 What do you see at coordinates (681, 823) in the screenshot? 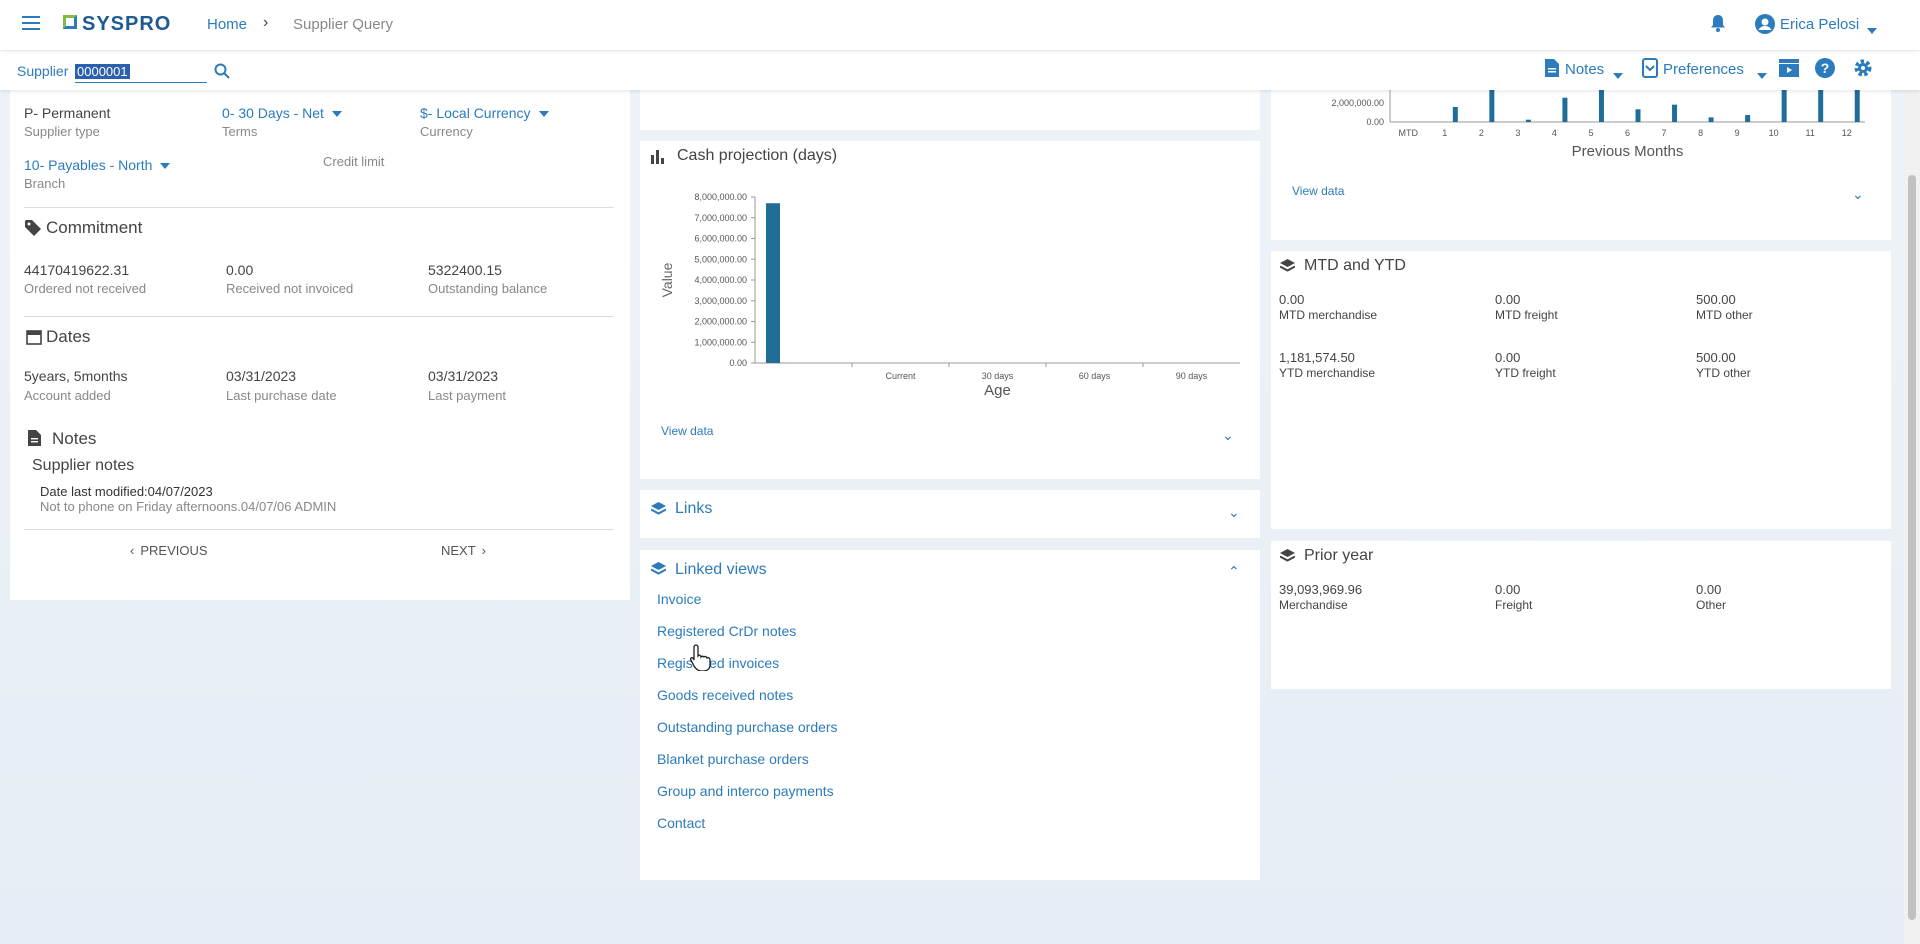
I see `linked-view-contact: Contact` at bounding box center [681, 823].